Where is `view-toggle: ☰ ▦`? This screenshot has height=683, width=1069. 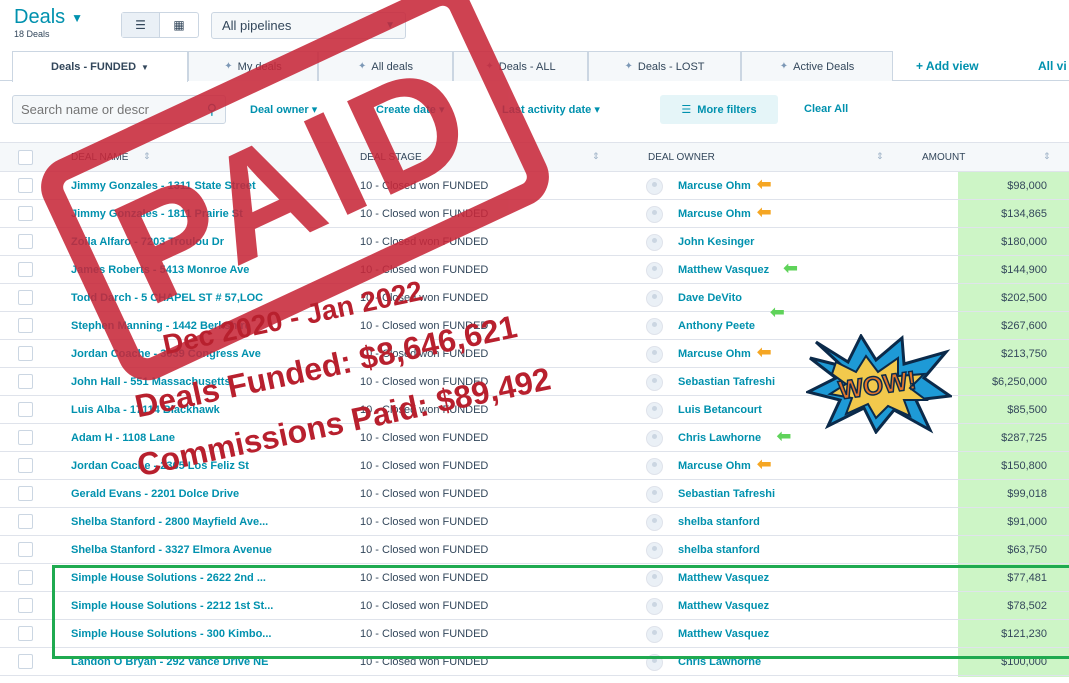
view-toggle: ☰ ▦ is located at coordinates (160, 25).